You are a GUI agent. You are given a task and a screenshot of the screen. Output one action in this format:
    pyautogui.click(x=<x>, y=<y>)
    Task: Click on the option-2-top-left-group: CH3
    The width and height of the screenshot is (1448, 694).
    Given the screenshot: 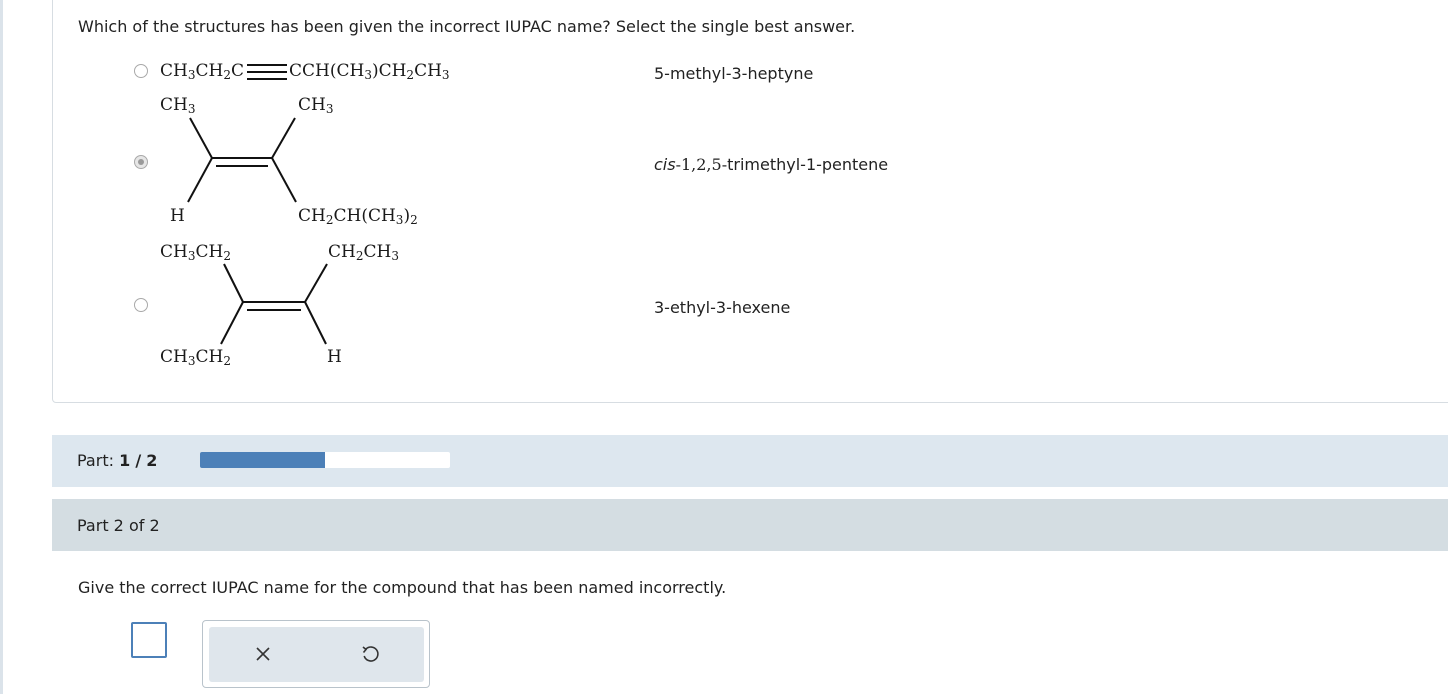 What is the action you would take?
    pyautogui.click(x=178, y=105)
    